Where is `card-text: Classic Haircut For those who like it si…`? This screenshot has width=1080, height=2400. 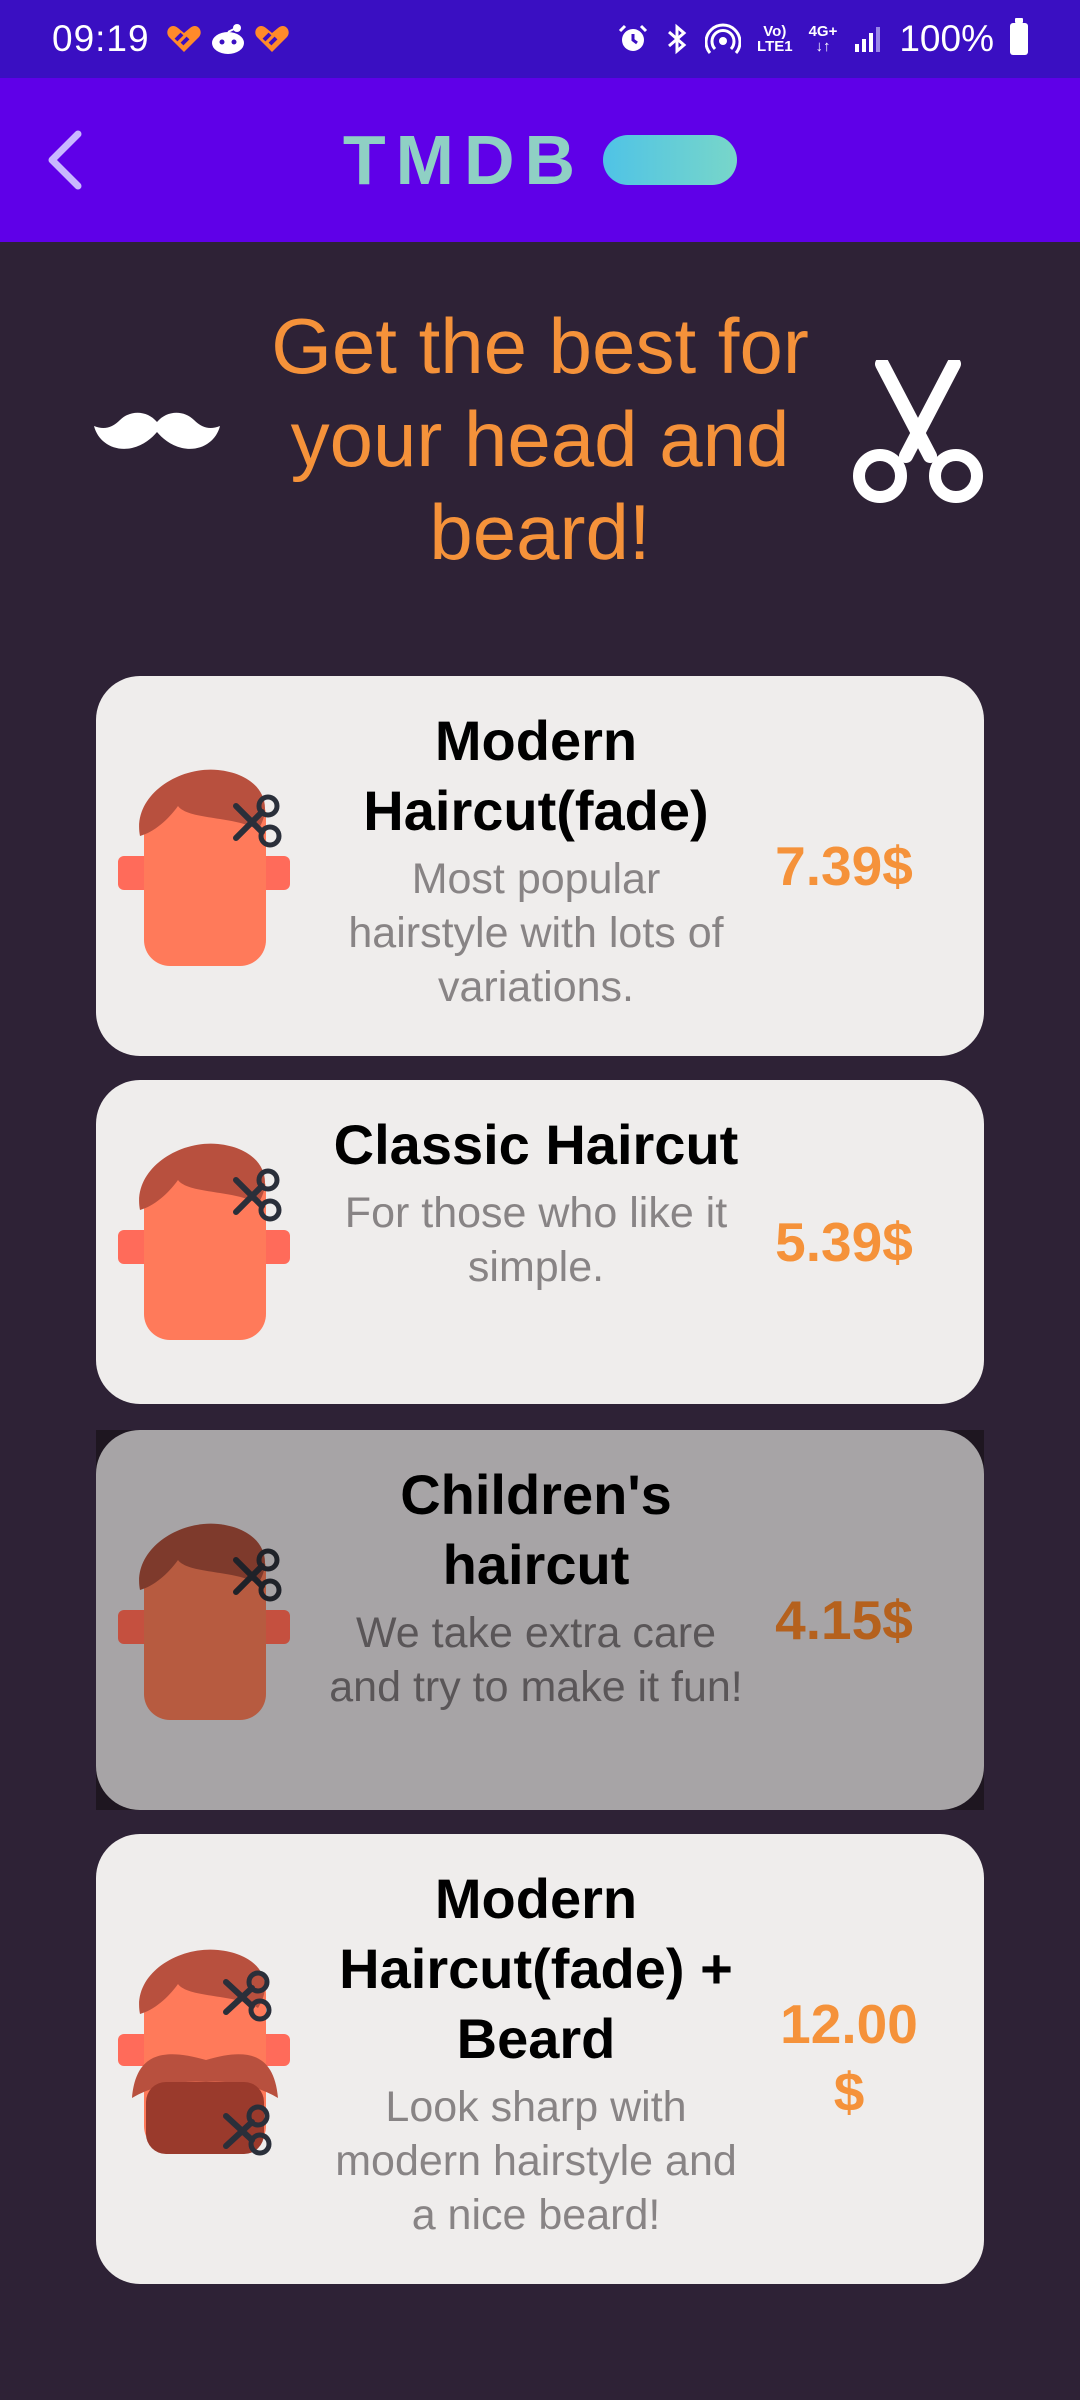
card-text: Classic Haircut For those who like it si… is located at coordinates (536, 1202).